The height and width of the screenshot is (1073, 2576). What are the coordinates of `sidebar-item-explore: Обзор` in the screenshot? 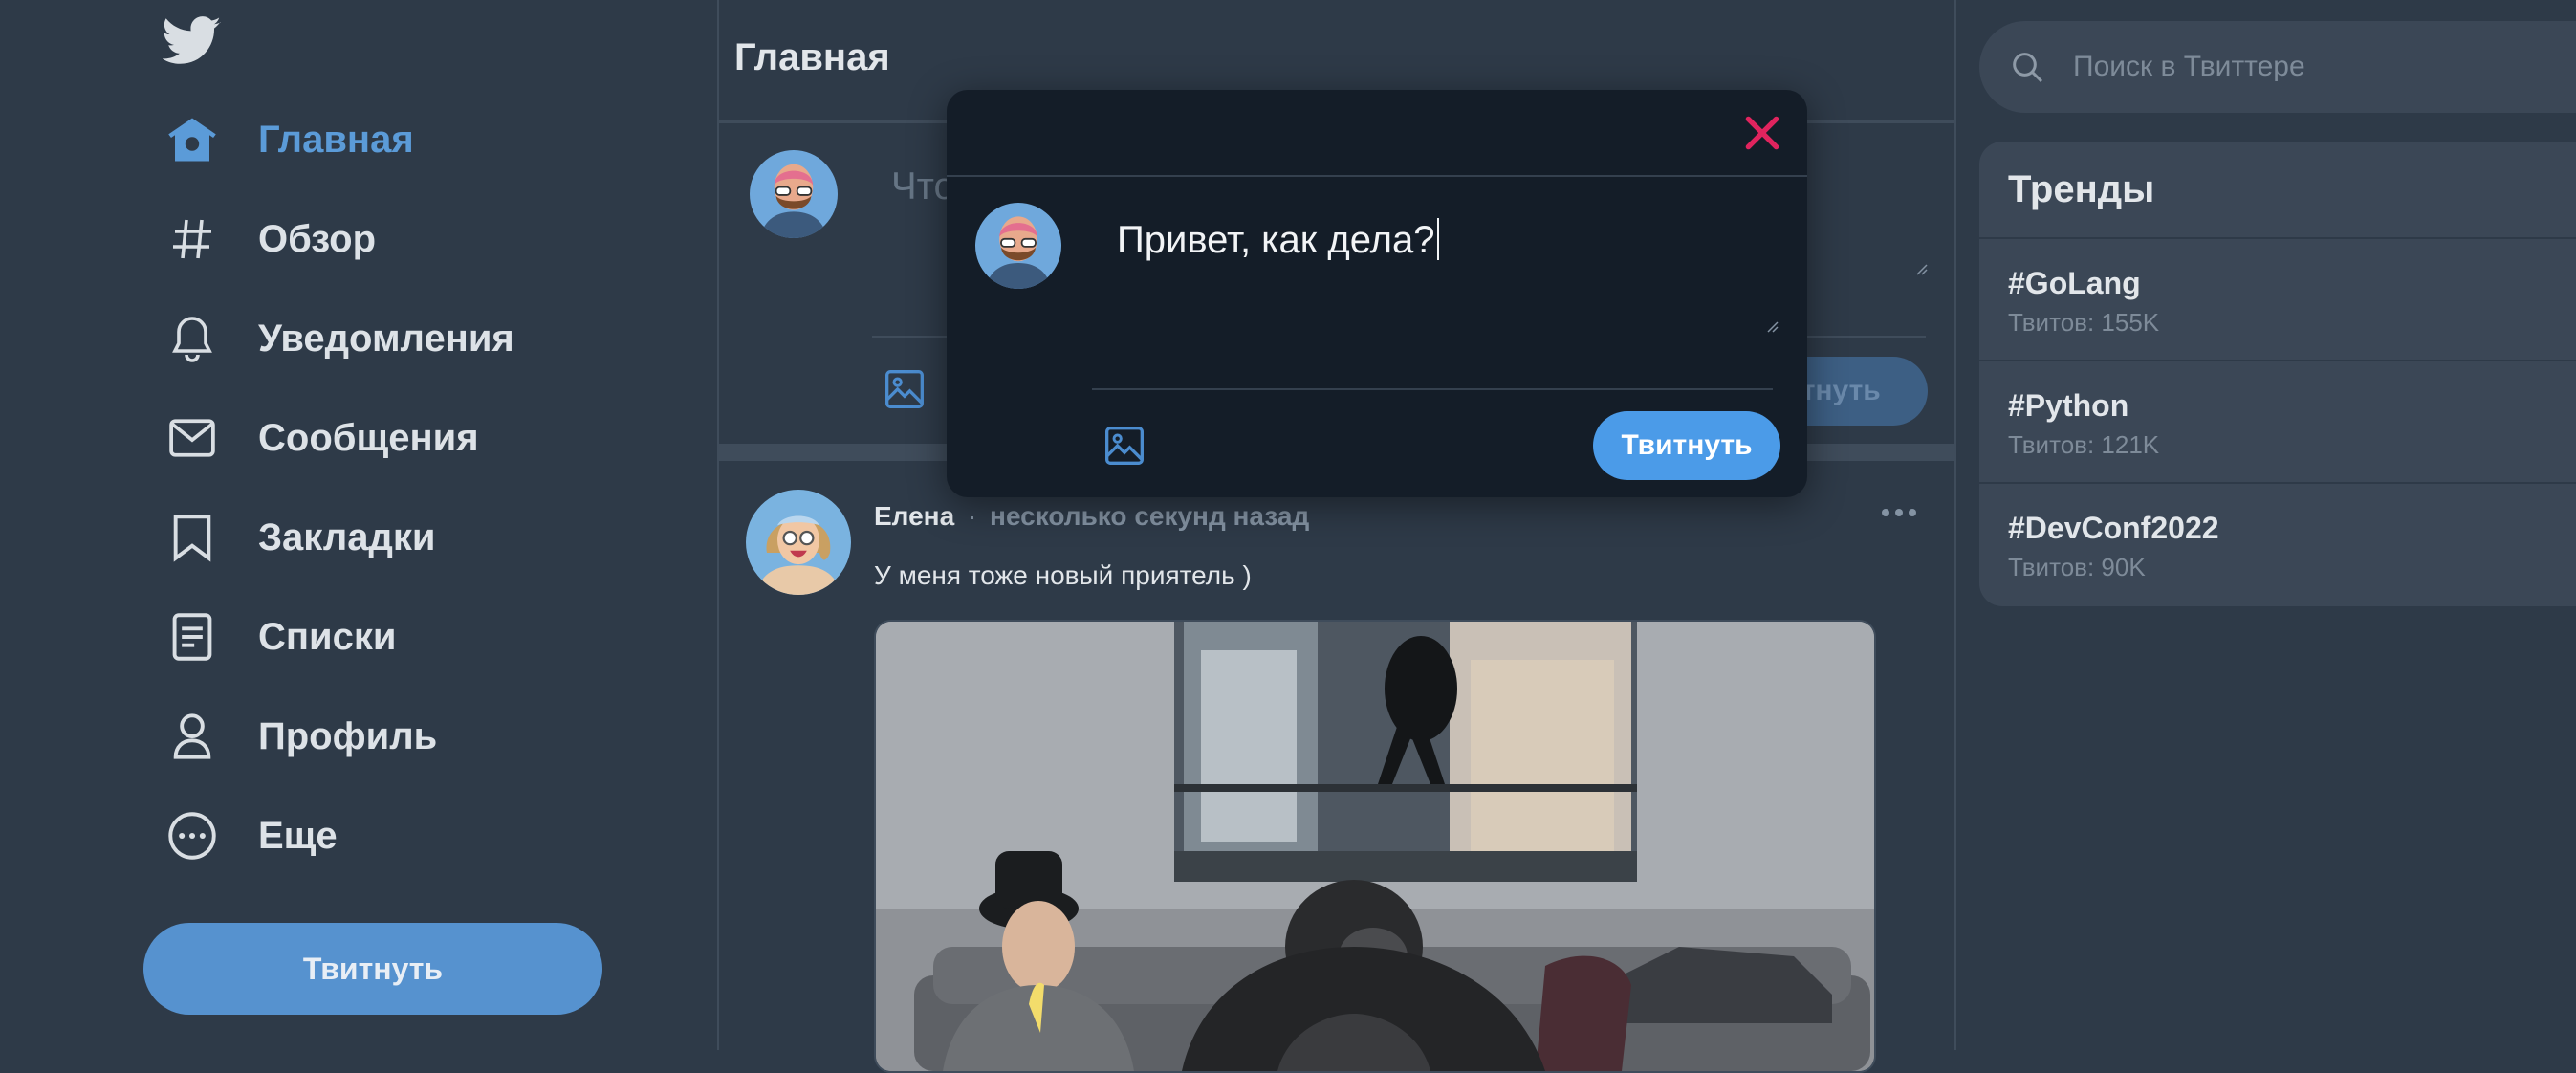 It's located at (269, 239).